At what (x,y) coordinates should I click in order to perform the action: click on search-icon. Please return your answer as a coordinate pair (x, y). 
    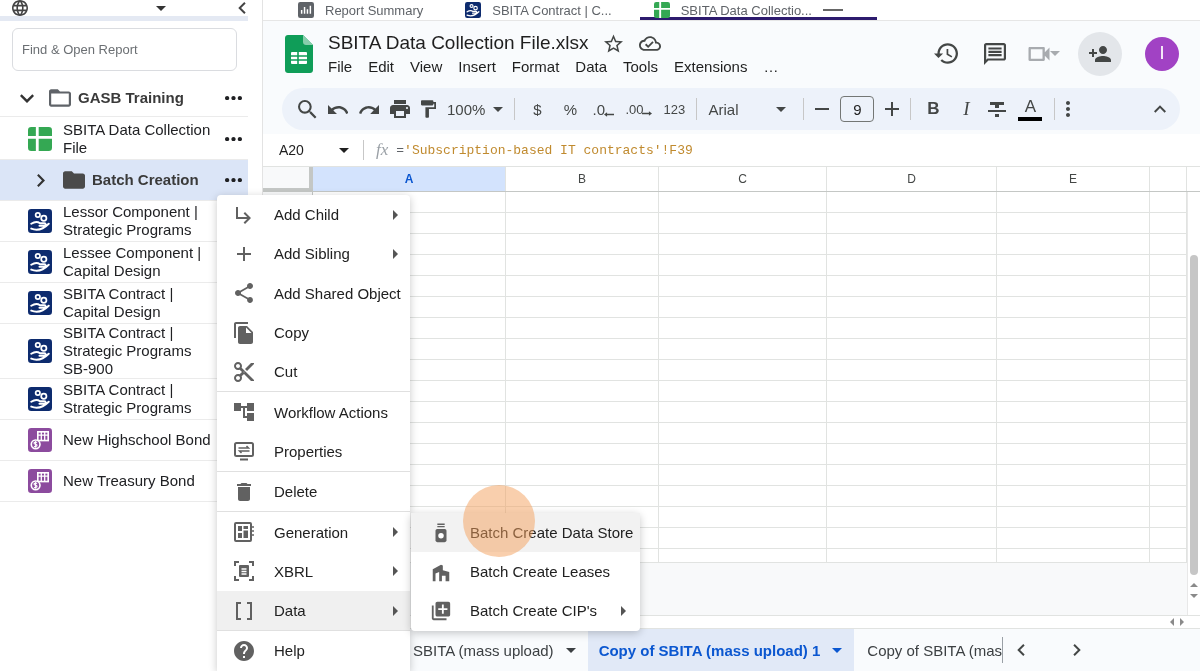
    Looking at the image, I should click on (307, 109).